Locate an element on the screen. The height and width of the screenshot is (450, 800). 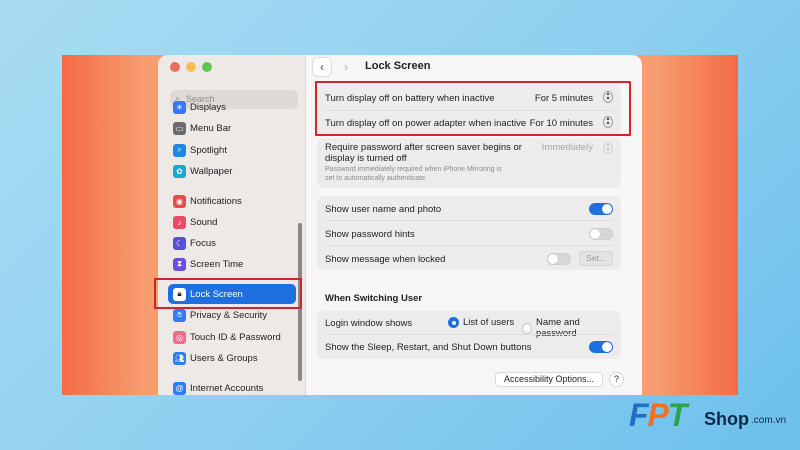
chevron-left-icon: ‹ is located at coordinates (322, 67).